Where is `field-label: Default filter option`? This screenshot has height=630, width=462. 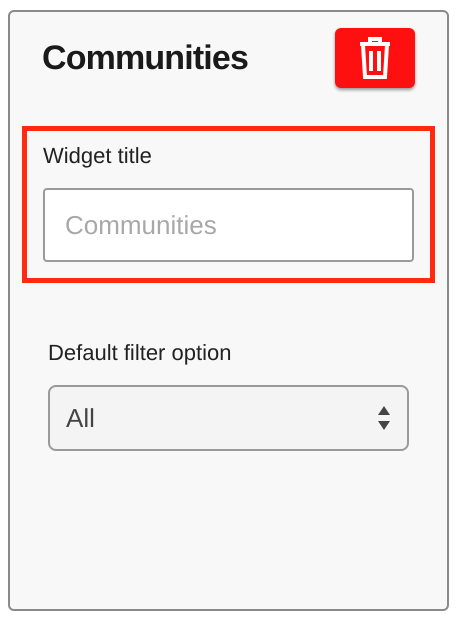
field-label: Default filter option is located at coordinates (140, 353).